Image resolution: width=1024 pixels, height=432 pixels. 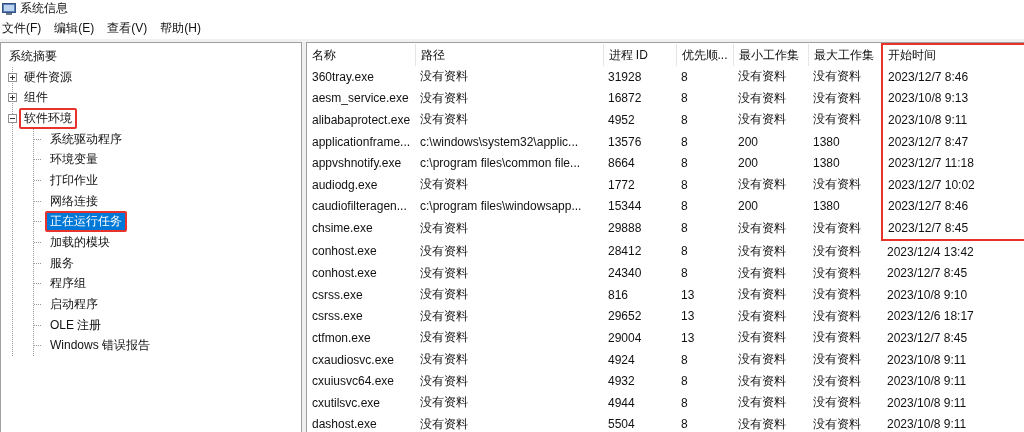 I want to click on app-icon, so click(x=9, y=8).